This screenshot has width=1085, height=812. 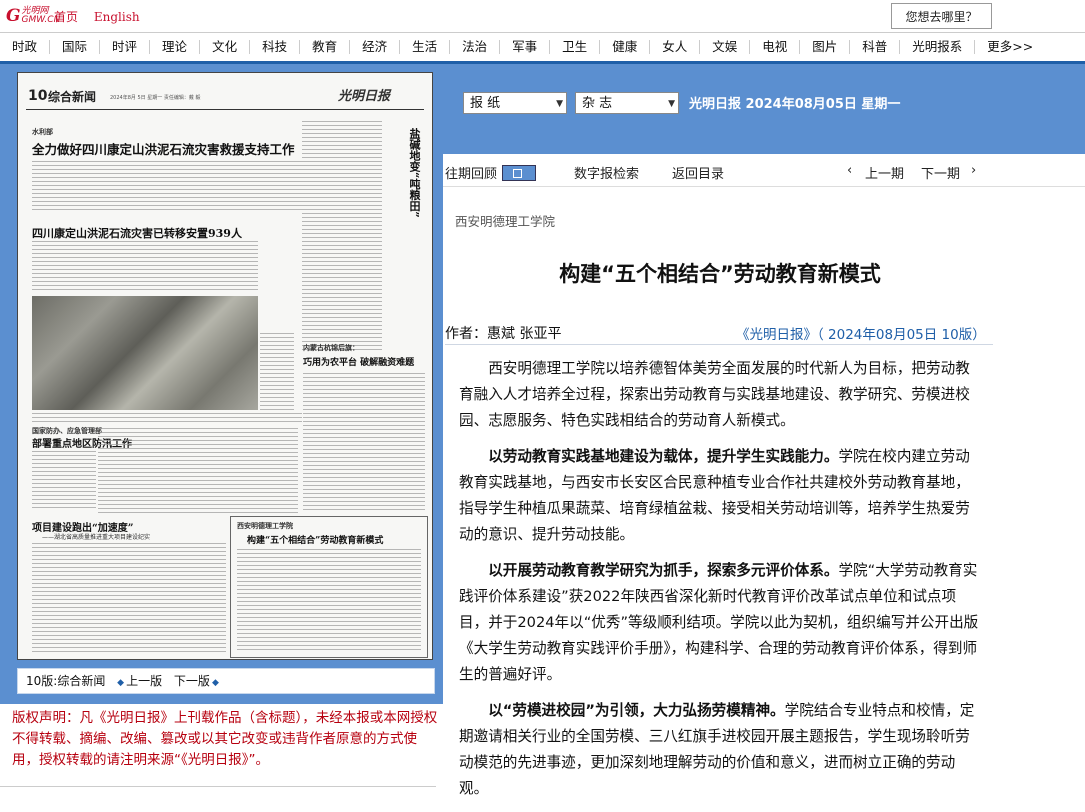 I want to click on nav-item: 文娱, so click(x=725, y=47).